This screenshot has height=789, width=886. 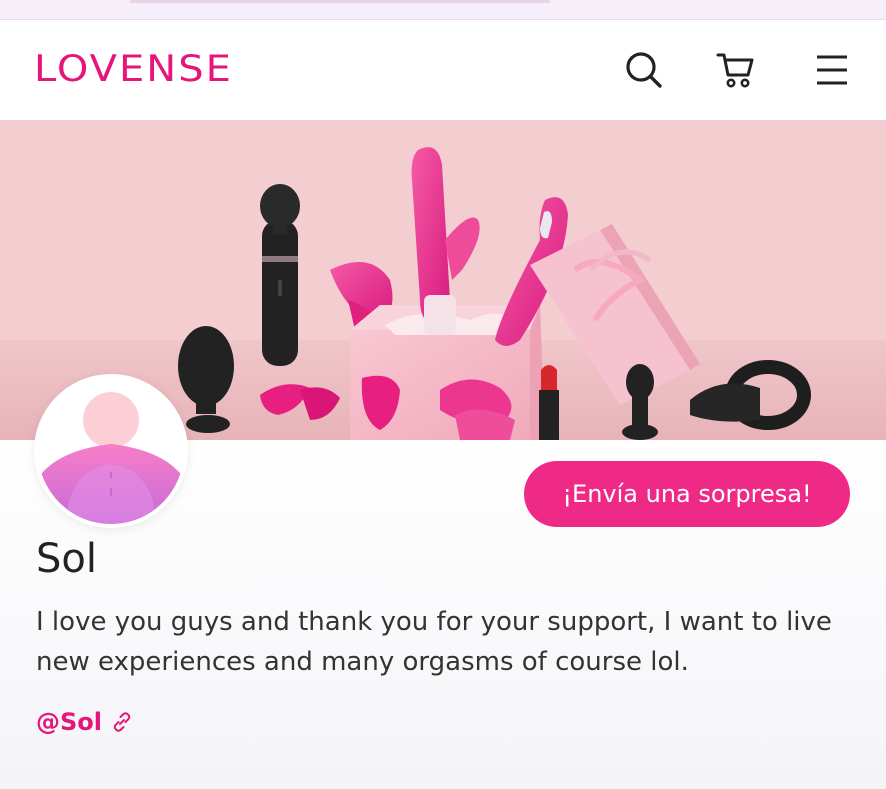 I want to click on avatar, so click(x=111, y=451).